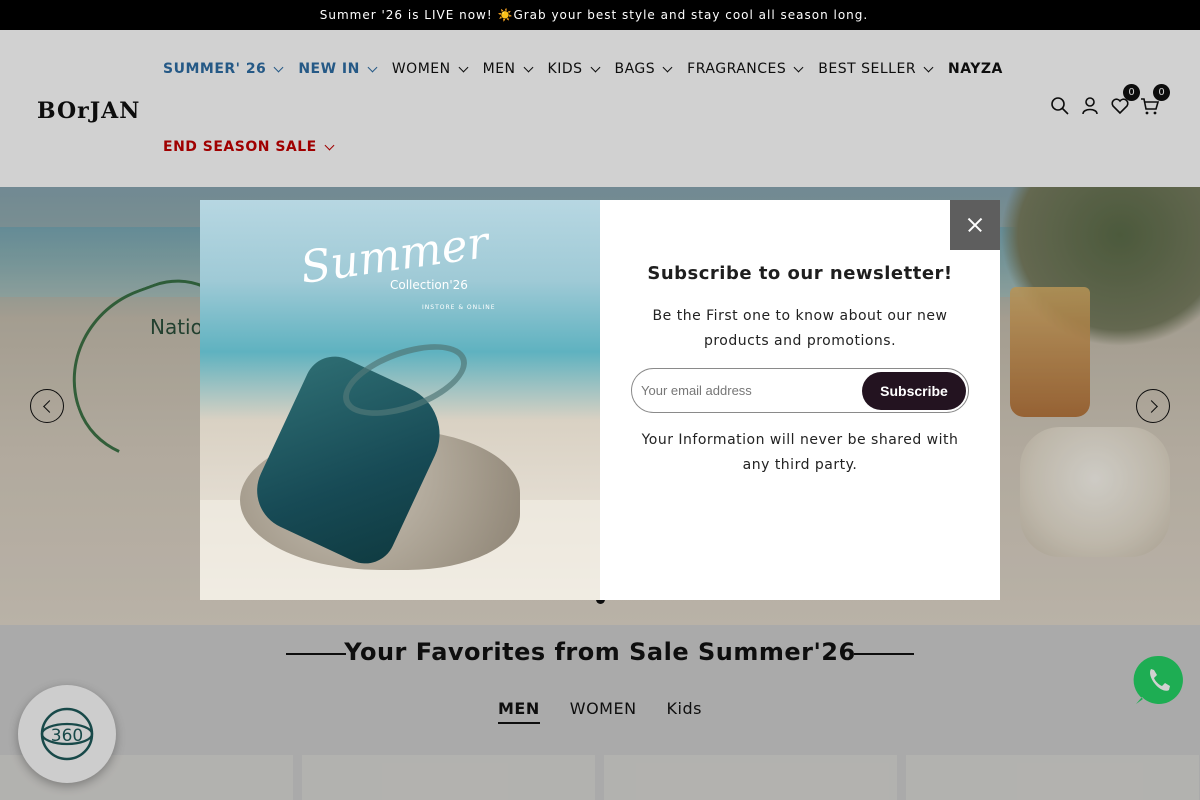 The width and height of the screenshot is (1200, 800). I want to click on nav-item: NAYZA, so click(975, 69).